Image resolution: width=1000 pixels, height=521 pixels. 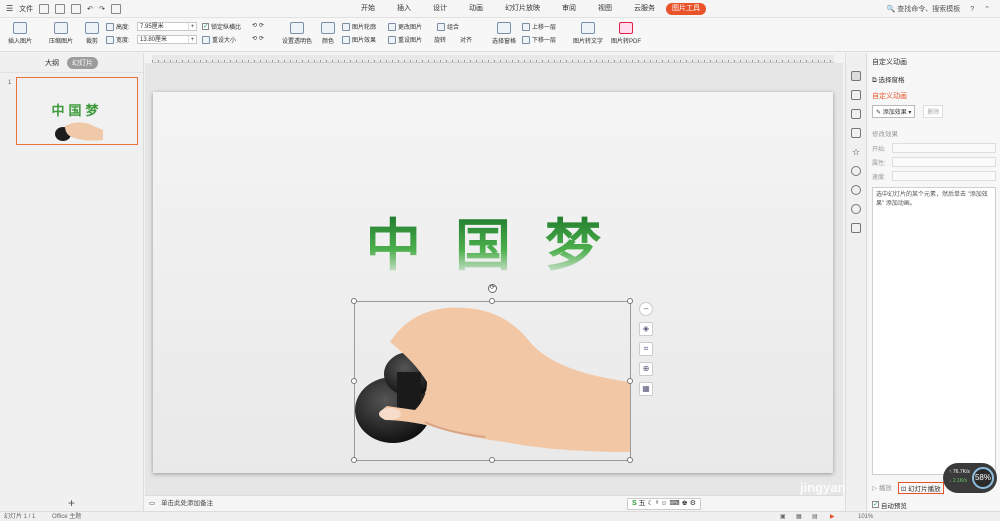 What do you see at coordinates (354, 301) in the screenshot?
I see `resize-handle-tl` at bounding box center [354, 301].